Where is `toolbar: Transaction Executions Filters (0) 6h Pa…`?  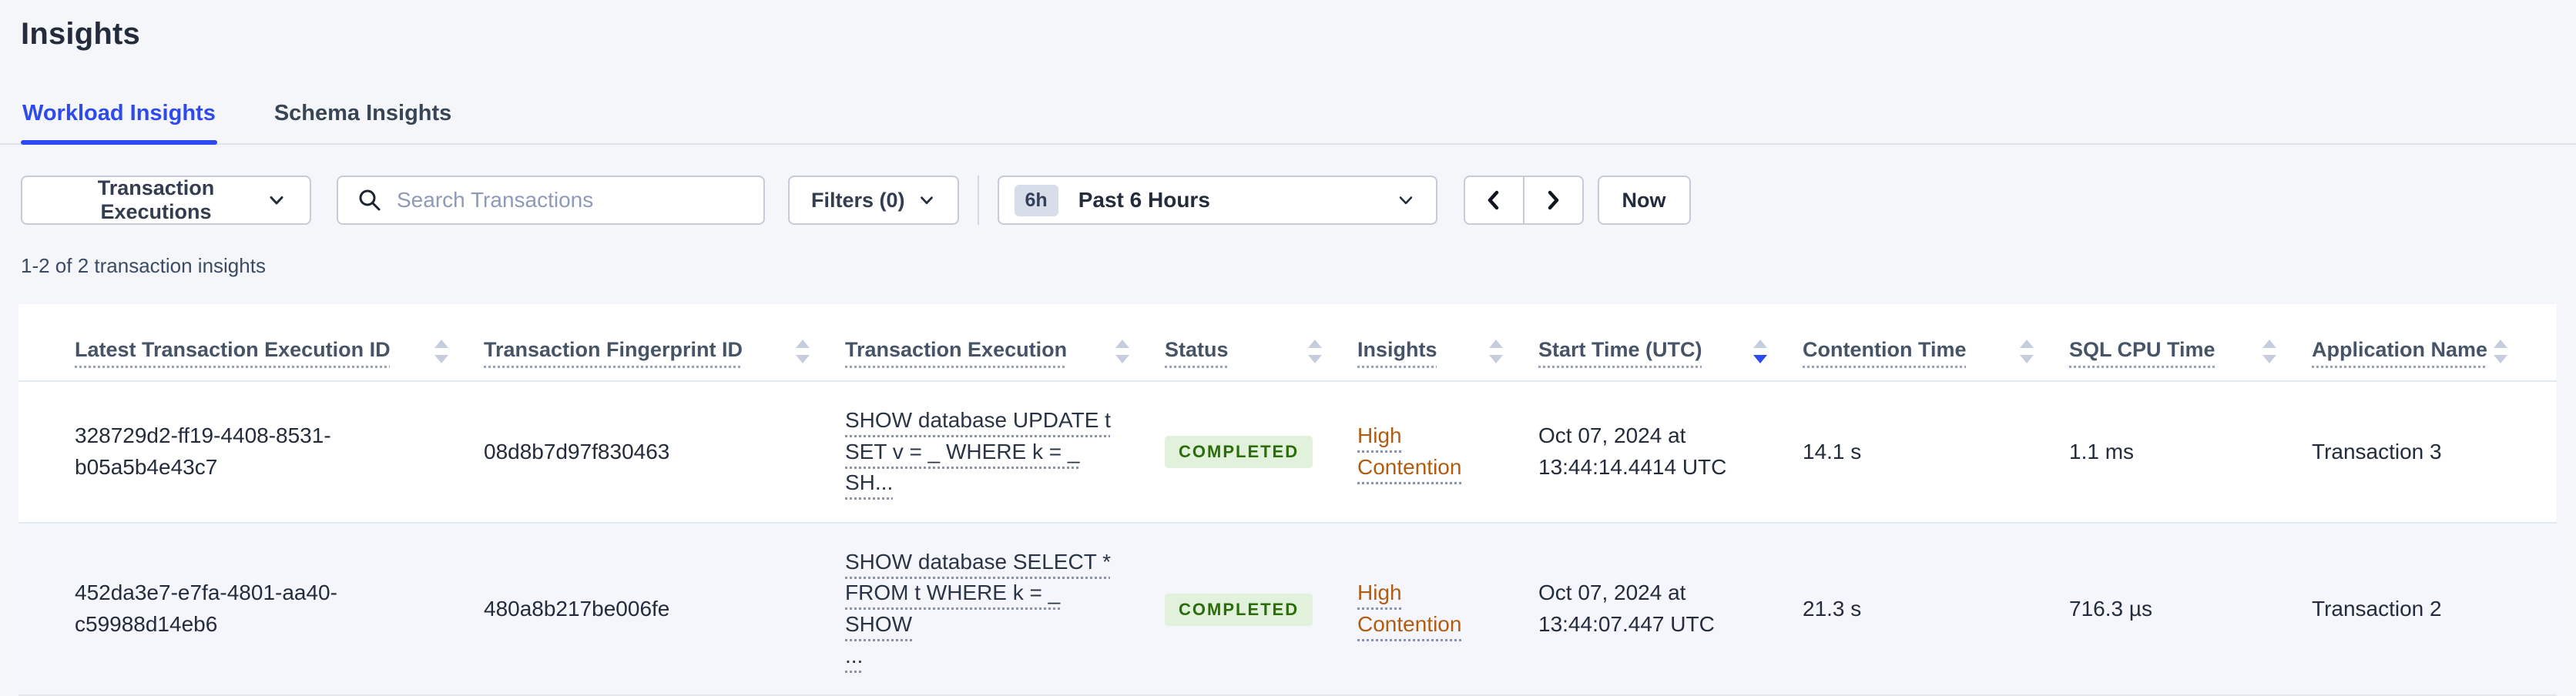 toolbar: Transaction Executions Filters (0) 6h Pa… is located at coordinates (1288, 200).